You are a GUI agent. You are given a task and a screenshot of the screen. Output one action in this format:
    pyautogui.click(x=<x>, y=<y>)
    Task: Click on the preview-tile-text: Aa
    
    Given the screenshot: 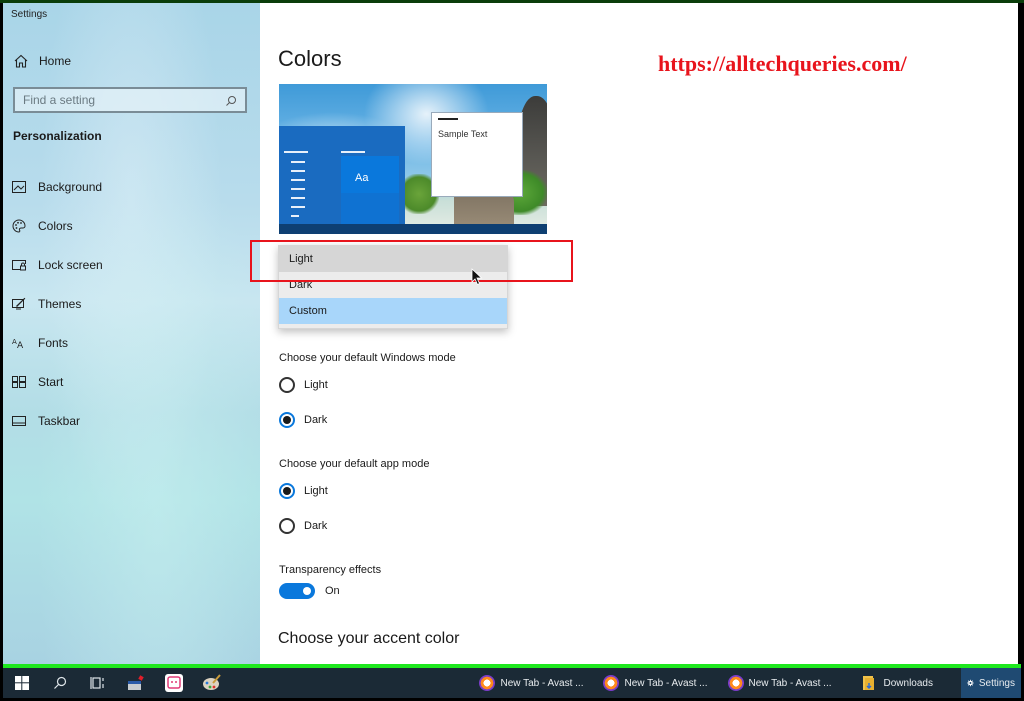 What is the action you would take?
    pyautogui.click(x=362, y=178)
    